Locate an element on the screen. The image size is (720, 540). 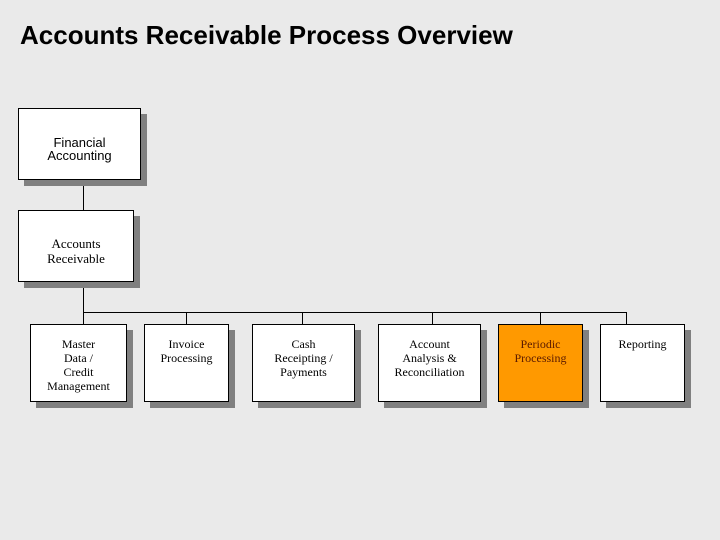
node-accounts-receivable: Accounts Receivable is located at coordinates (76, 246).